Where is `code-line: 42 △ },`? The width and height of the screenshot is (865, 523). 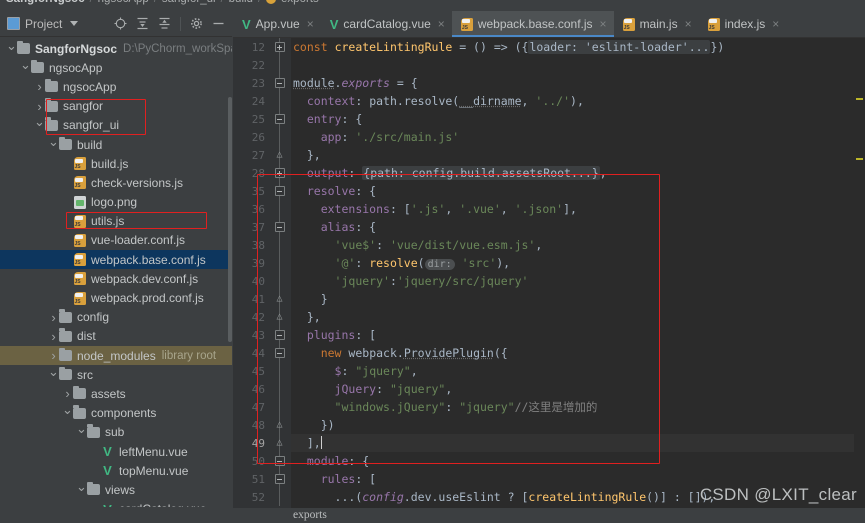 code-line: 42 △ }, is located at coordinates (549, 317).